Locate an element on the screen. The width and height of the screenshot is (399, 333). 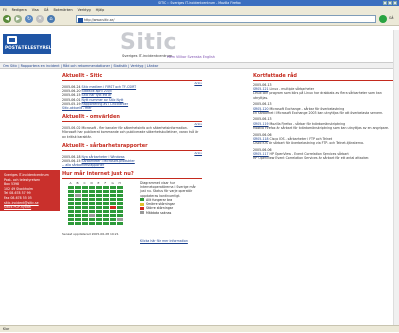
maximize-button is located at coordinates (390, 3).